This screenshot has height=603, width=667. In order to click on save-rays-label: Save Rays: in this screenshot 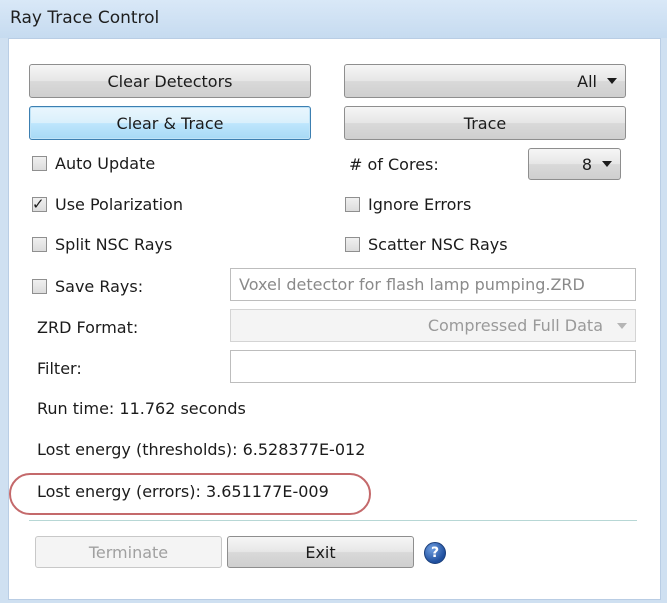, I will do `click(99, 286)`.